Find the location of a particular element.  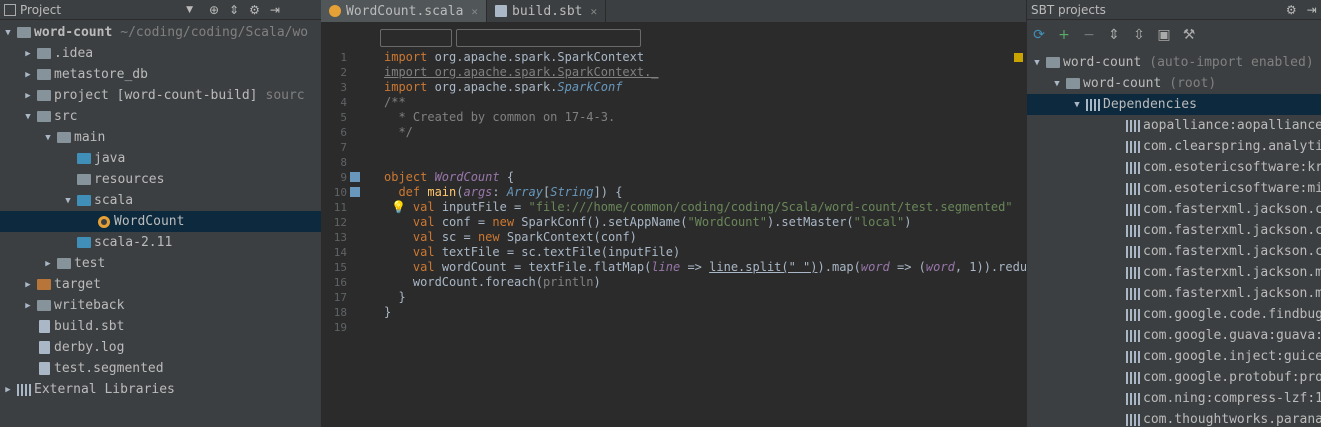

tree-item: scala-2.11 is located at coordinates (160, 242).